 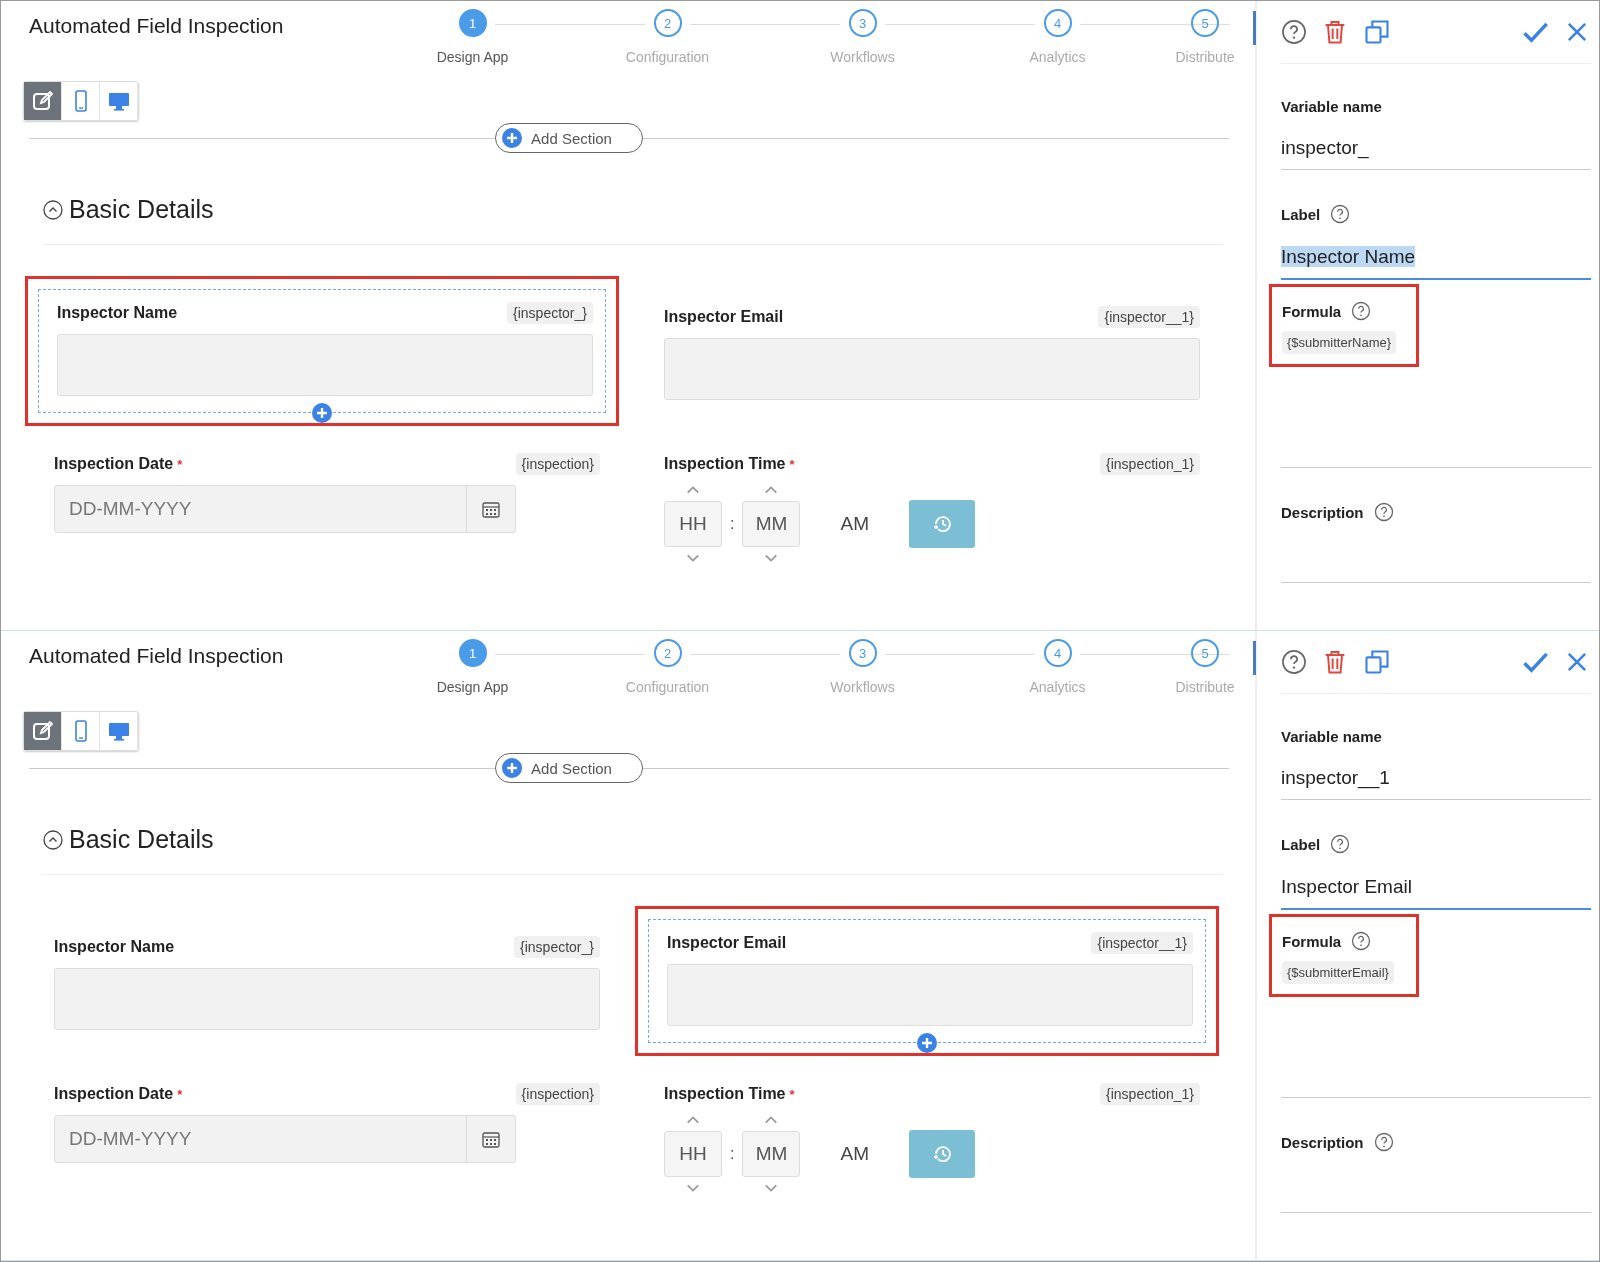 What do you see at coordinates (1436, 252) in the screenshot?
I see `label-field: Inspector Name` at bounding box center [1436, 252].